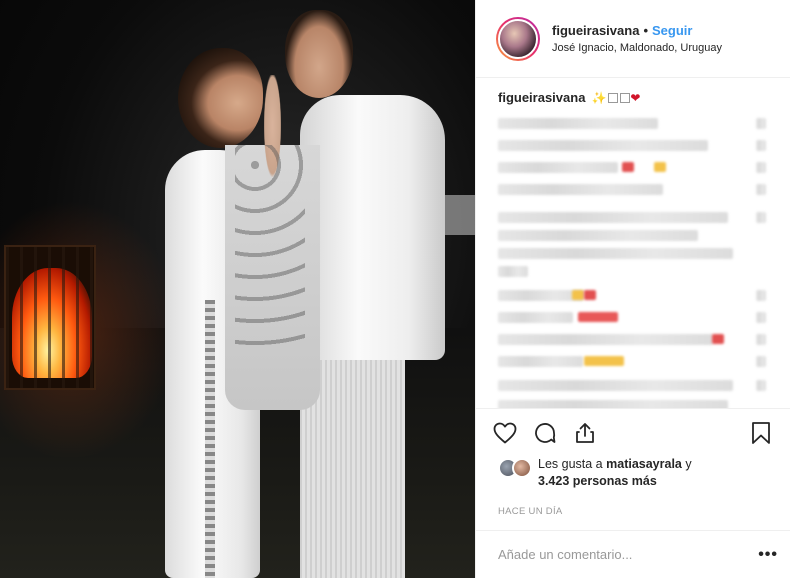  What do you see at coordinates (595, 30) in the screenshot?
I see `username-link: figueirasivana` at bounding box center [595, 30].